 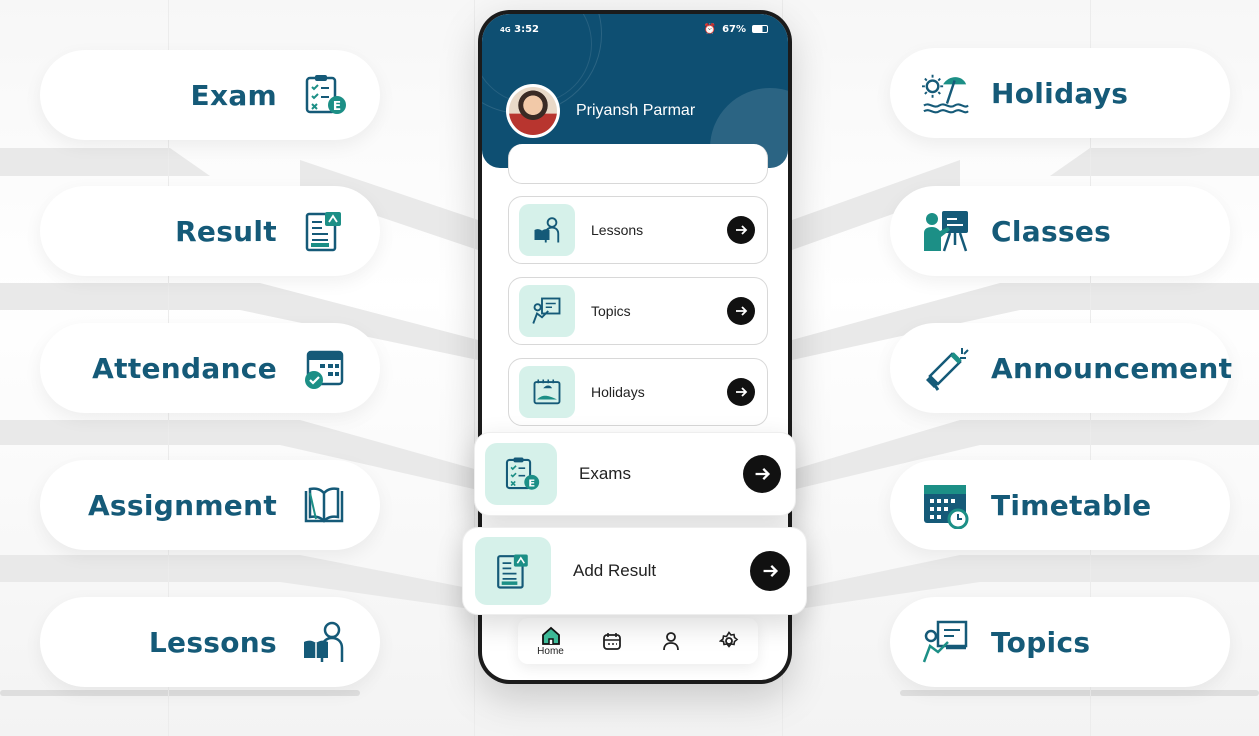 I want to click on nav-profile, so click(x=671, y=641).